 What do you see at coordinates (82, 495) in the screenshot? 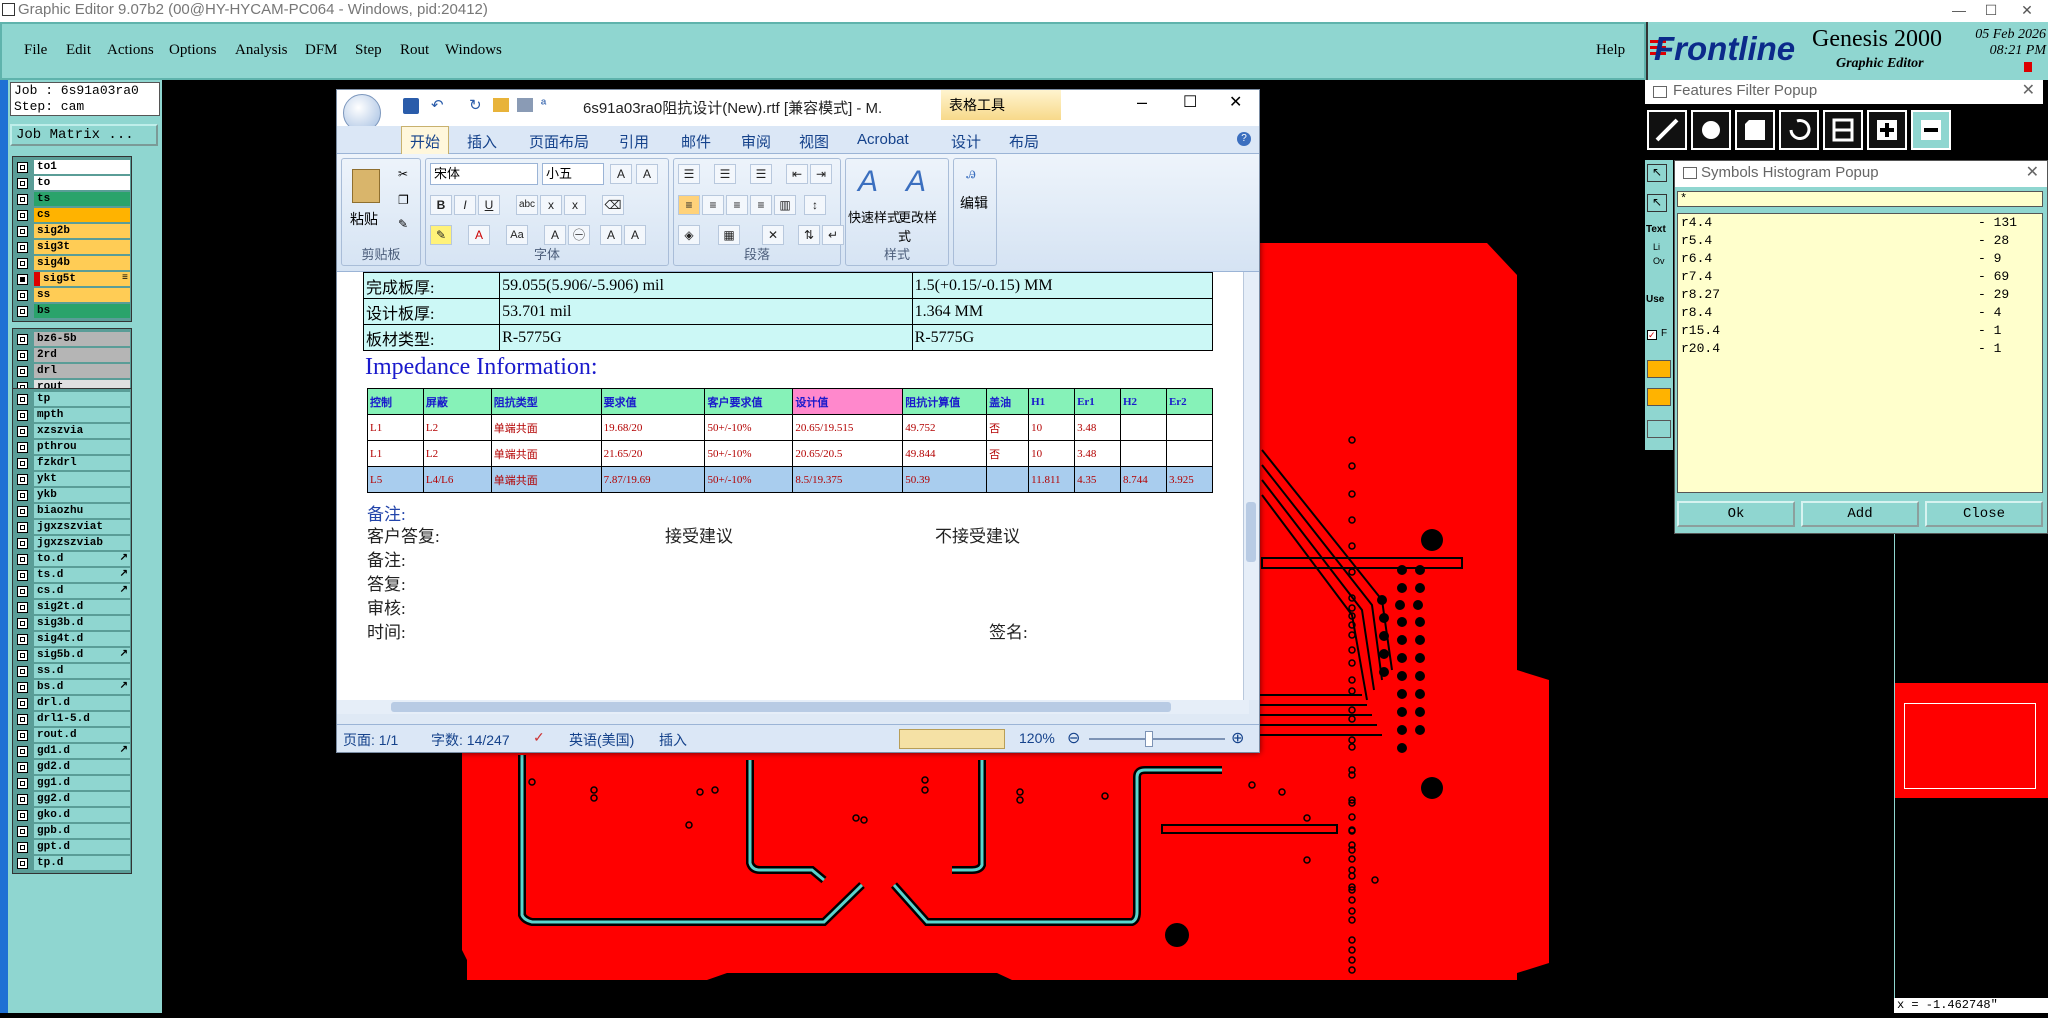
I see `layer-name: ykb` at bounding box center [82, 495].